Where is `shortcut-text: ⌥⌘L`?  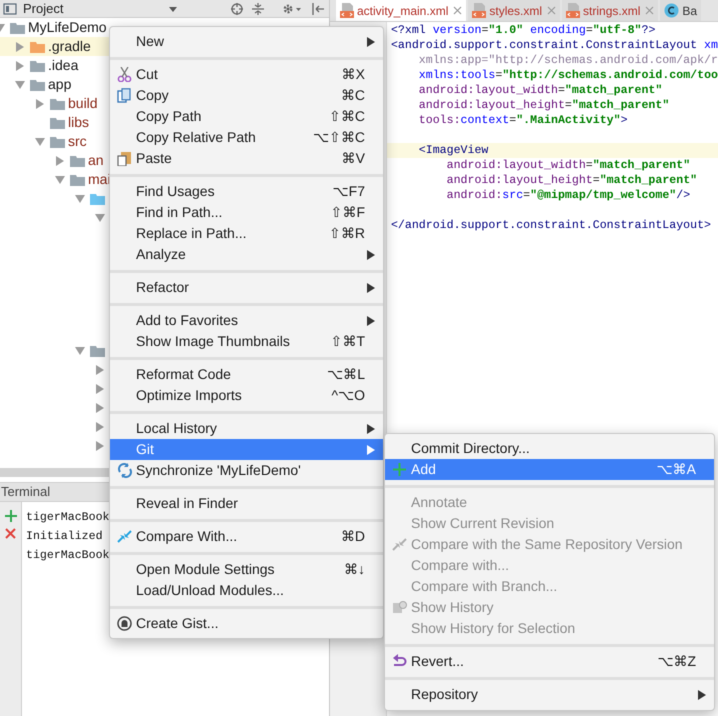 shortcut-text: ⌥⌘L is located at coordinates (346, 374).